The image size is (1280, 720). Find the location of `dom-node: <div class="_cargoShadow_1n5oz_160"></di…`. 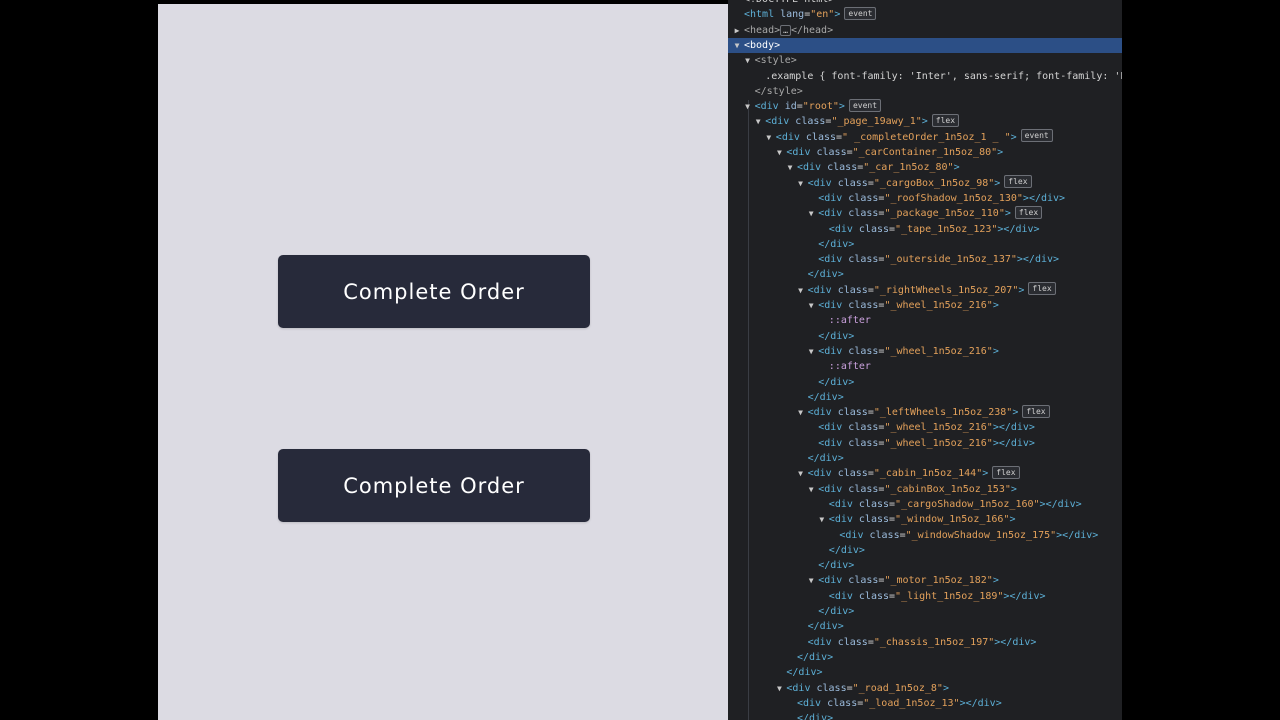

dom-node: <div class="_cargoShadow_1n5oz_160"></di… is located at coordinates (925, 504).